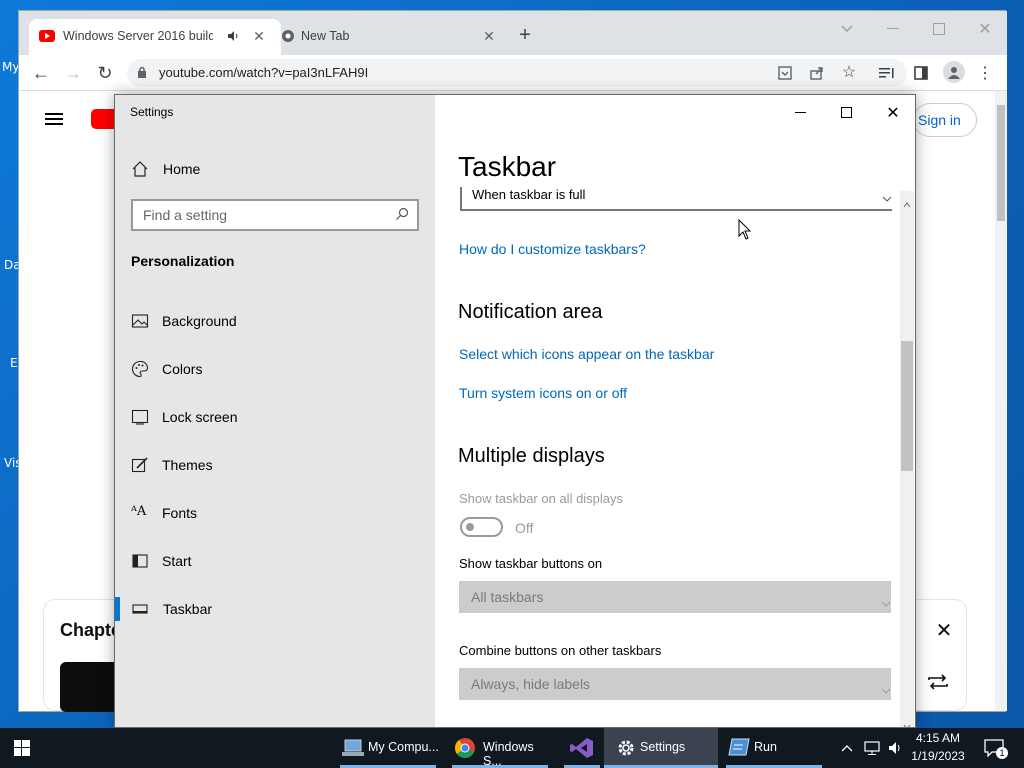 This screenshot has height=768, width=1024. I want to click on search-input: Find a setting, so click(275, 215).